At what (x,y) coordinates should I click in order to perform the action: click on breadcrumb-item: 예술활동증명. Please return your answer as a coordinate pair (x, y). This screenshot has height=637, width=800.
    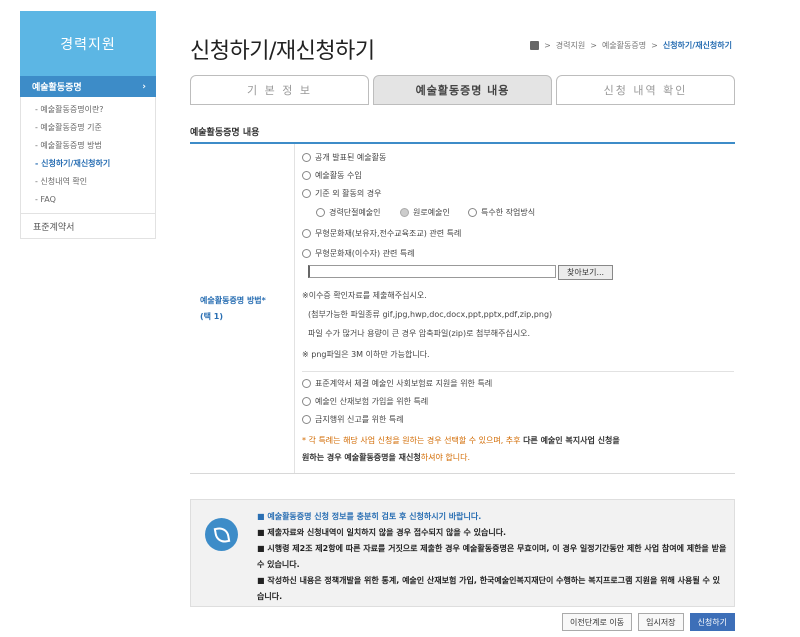
    Looking at the image, I should click on (624, 45).